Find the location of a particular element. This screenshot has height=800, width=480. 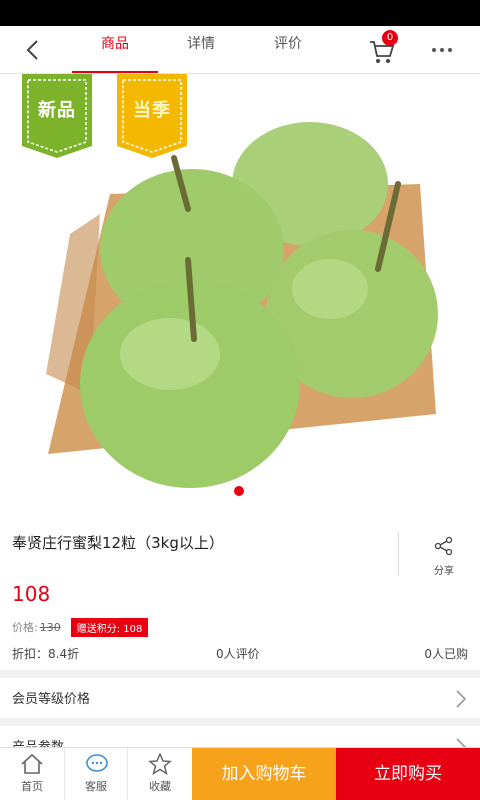

product-title-row: 奉贤庄行蜜梨12粒（3kg以上） 分享 is located at coordinates (240, 547).